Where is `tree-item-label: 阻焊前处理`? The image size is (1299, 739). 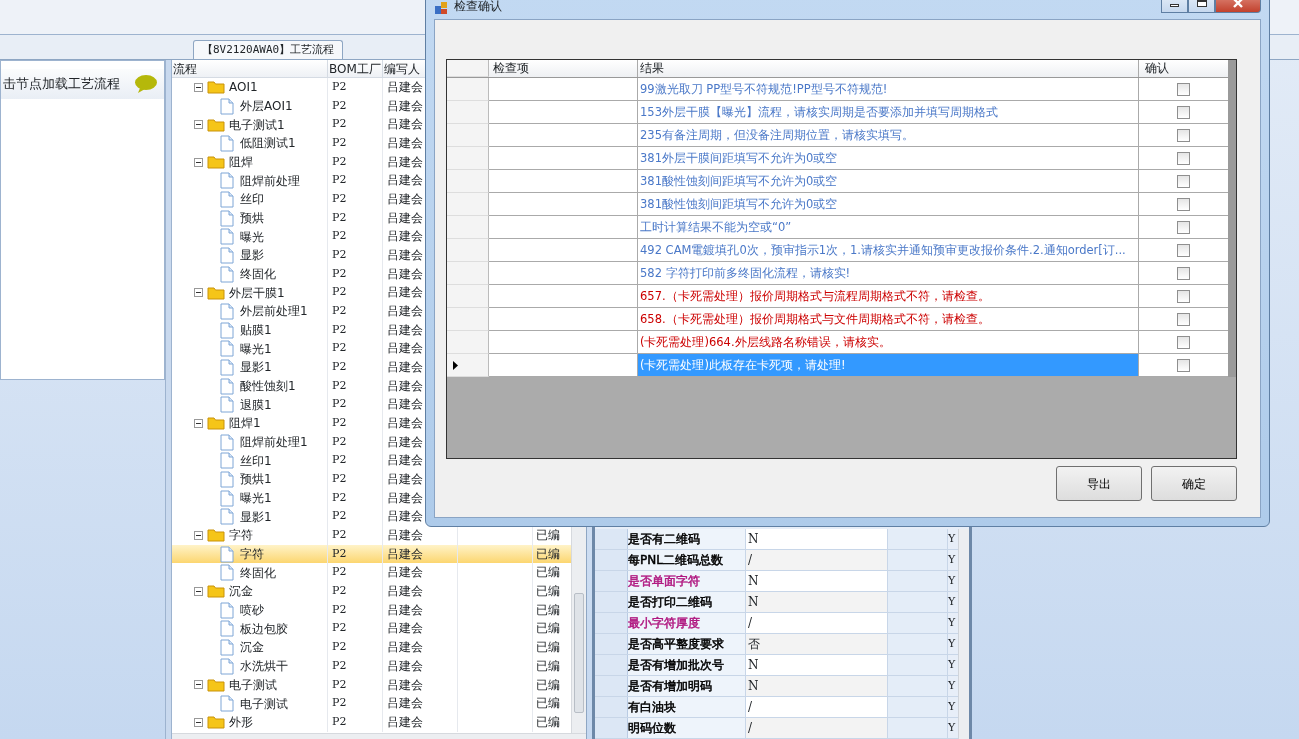 tree-item-label: 阻焊前处理 is located at coordinates (270, 180).